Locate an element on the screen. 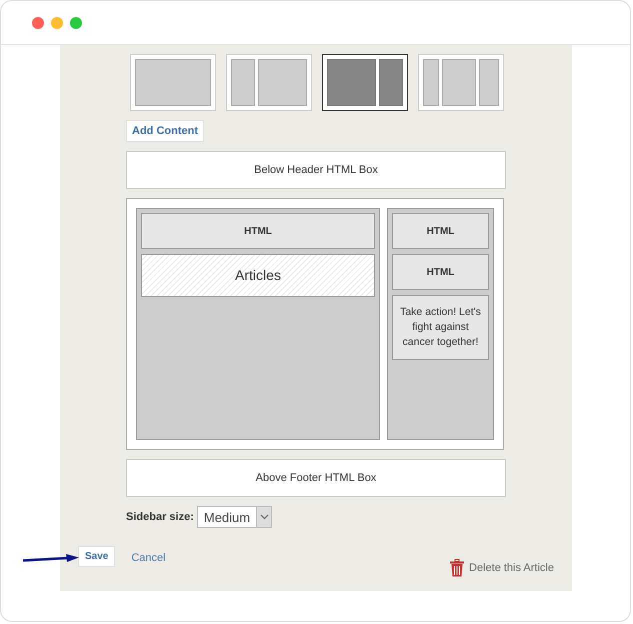 The height and width of the screenshot is (624, 633). delete-article-link: Delete this Article is located at coordinates (502, 568).